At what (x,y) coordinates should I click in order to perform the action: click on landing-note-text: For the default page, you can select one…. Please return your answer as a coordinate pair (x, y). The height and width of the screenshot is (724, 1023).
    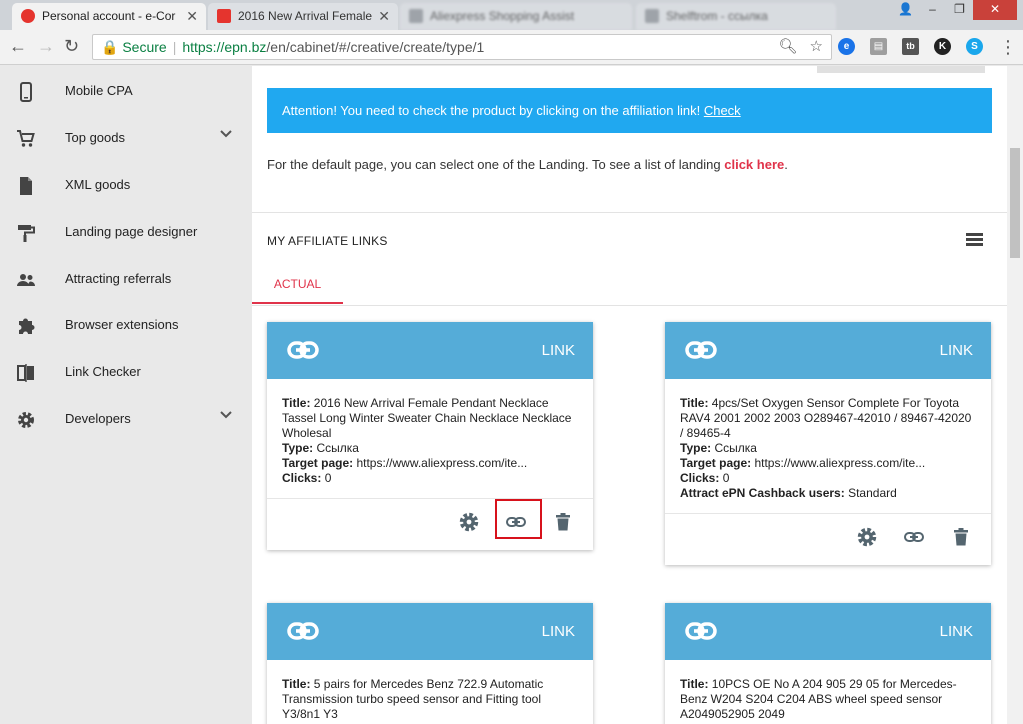
    Looking at the image, I should click on (496, 164).